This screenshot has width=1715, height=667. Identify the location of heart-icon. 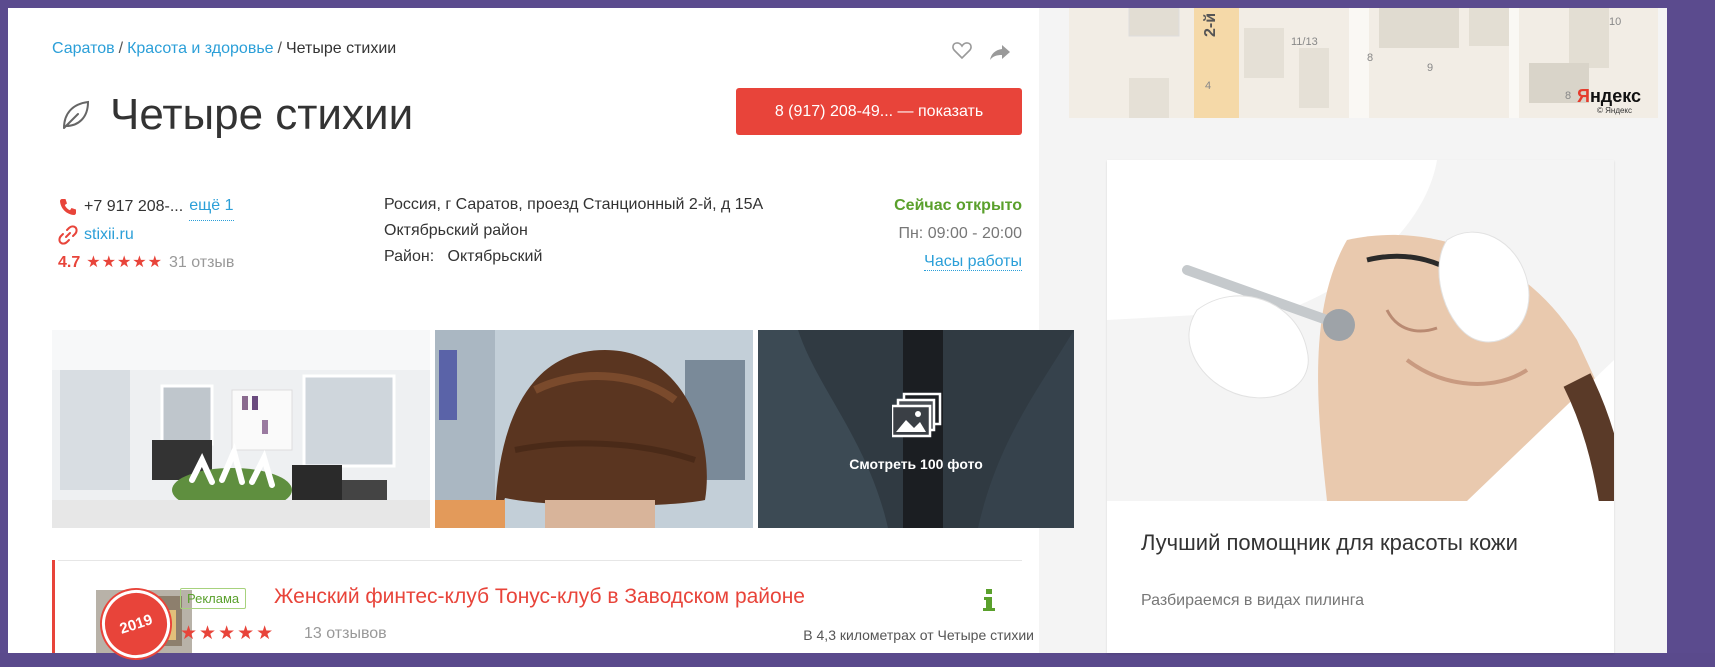
(962, 50).